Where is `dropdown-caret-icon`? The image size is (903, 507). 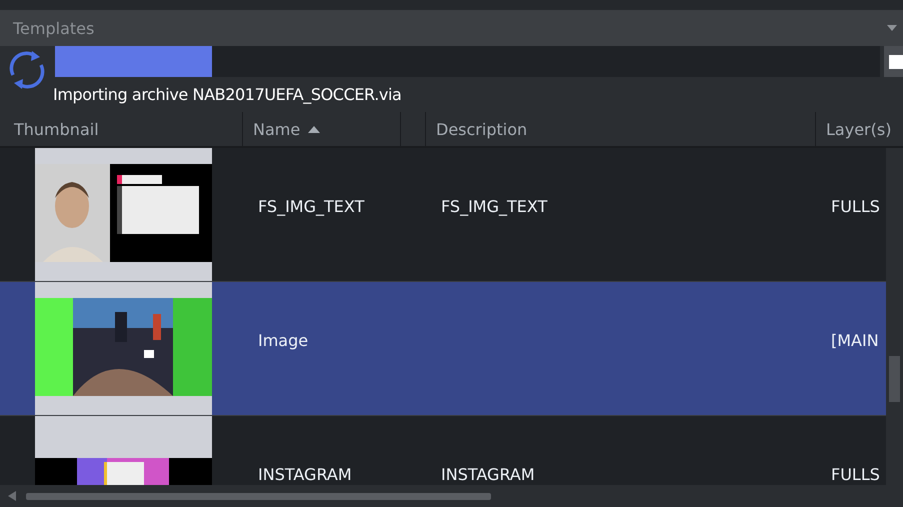 dropdown-caret-icon is located at coordinates (892, 28).